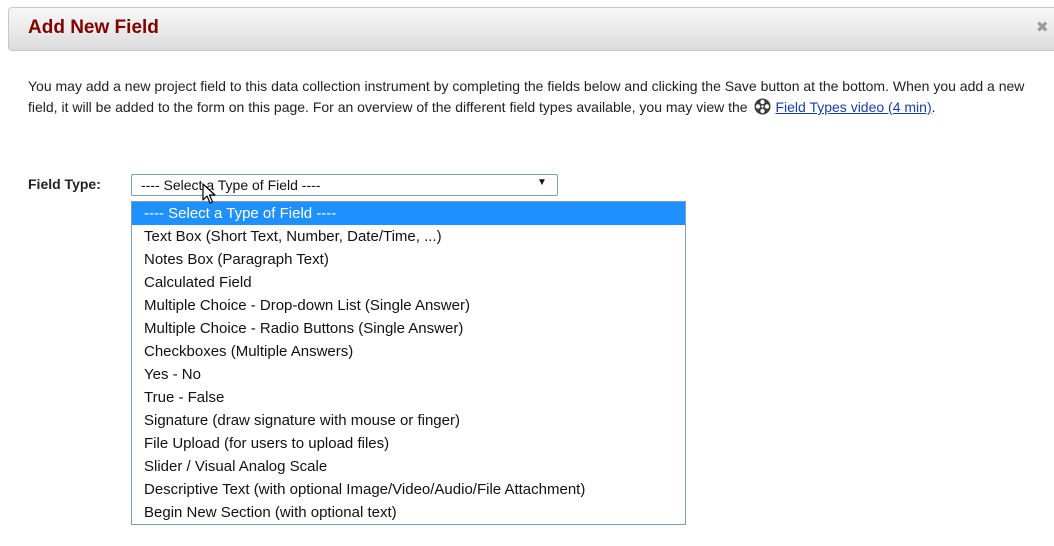 The height and width of the screenshot is (546, 1054). What do you see at coordinates (408, 374) in the screenshot?
I see `field-type-option: Yes - No` at bounding box center [408, 374].